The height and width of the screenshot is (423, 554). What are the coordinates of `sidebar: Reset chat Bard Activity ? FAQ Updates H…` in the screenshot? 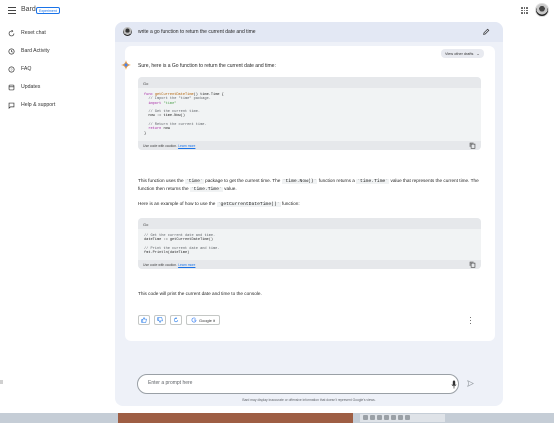 It's located at (55, 69).